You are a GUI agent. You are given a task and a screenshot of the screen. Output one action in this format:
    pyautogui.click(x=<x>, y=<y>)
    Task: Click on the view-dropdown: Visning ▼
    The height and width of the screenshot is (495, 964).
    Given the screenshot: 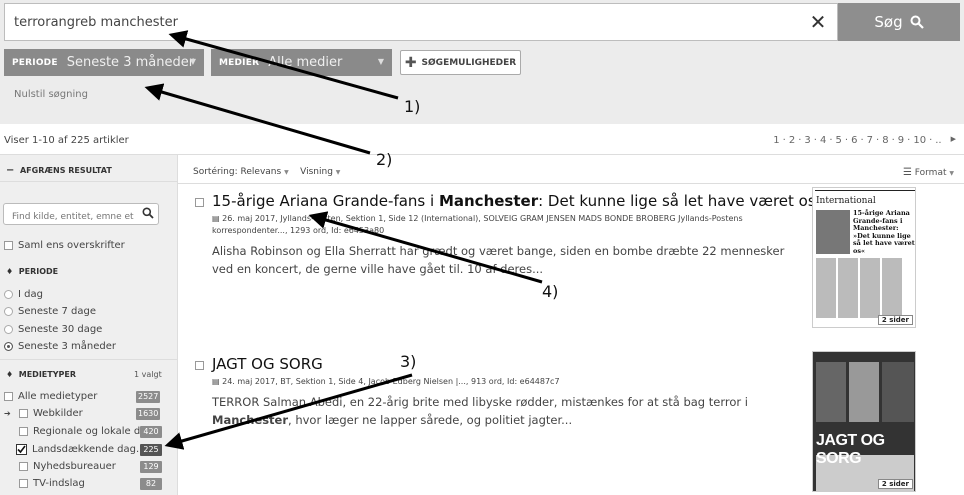 What is the action you would take?
    pyautogui.click(x=320, y=172)
    